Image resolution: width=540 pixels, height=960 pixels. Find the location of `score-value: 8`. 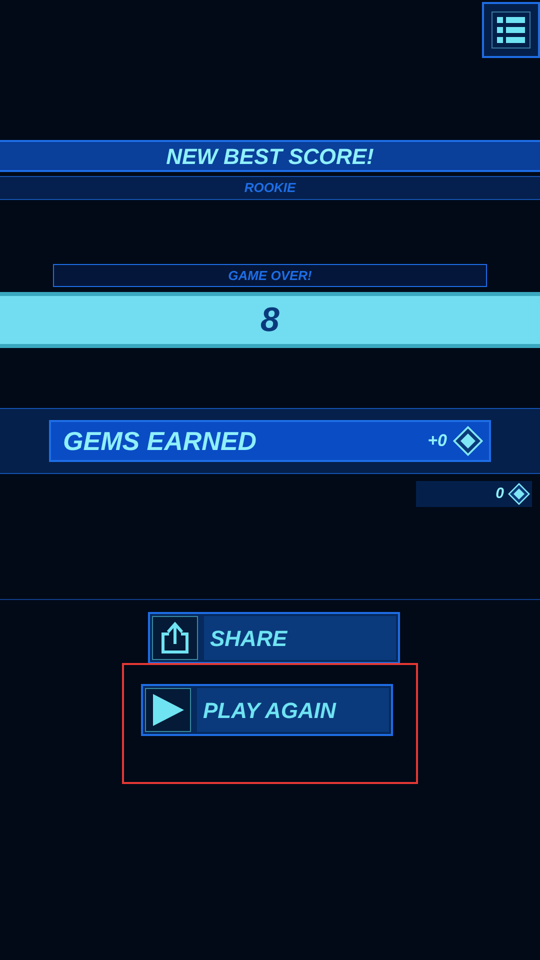

score-value: 8 is located at coordinates (270, 320).